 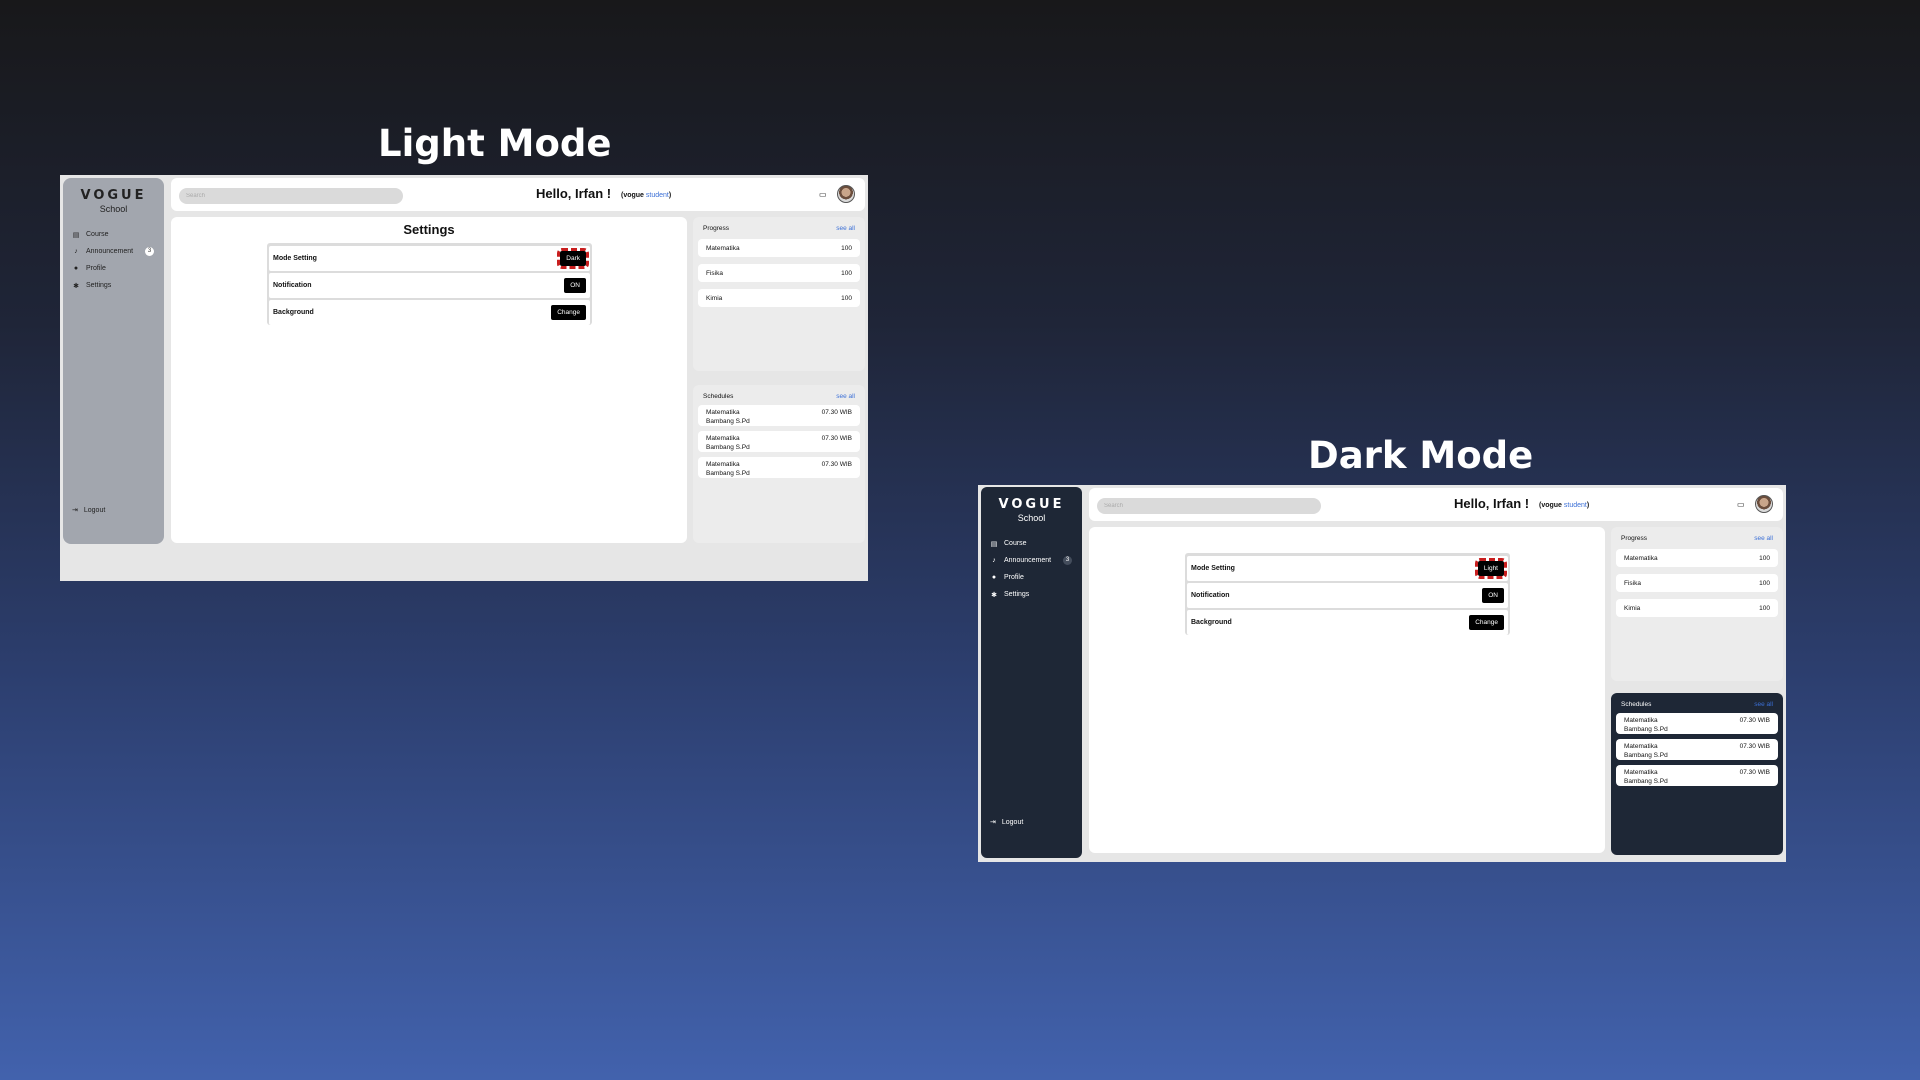 I want to click on light-mode-heading: Light Mode, so click(x=495, y=143).